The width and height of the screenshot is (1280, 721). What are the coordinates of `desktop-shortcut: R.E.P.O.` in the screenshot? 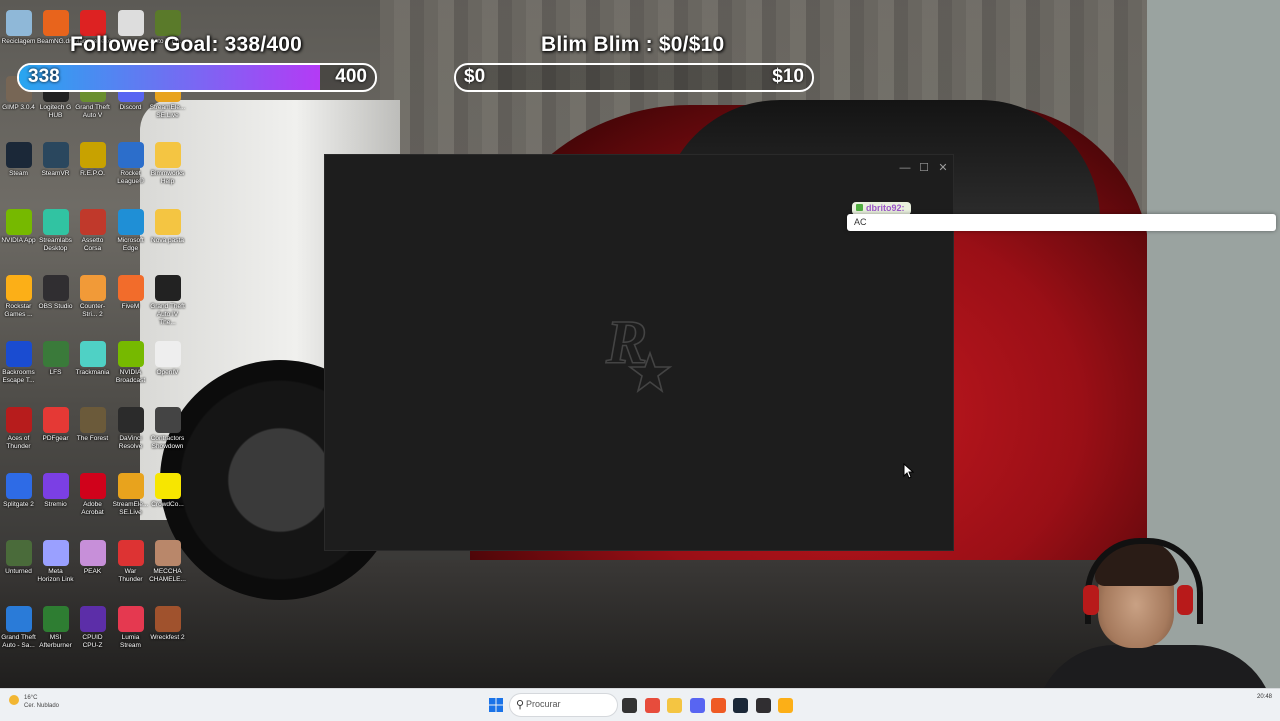 It's located at (92, 160).